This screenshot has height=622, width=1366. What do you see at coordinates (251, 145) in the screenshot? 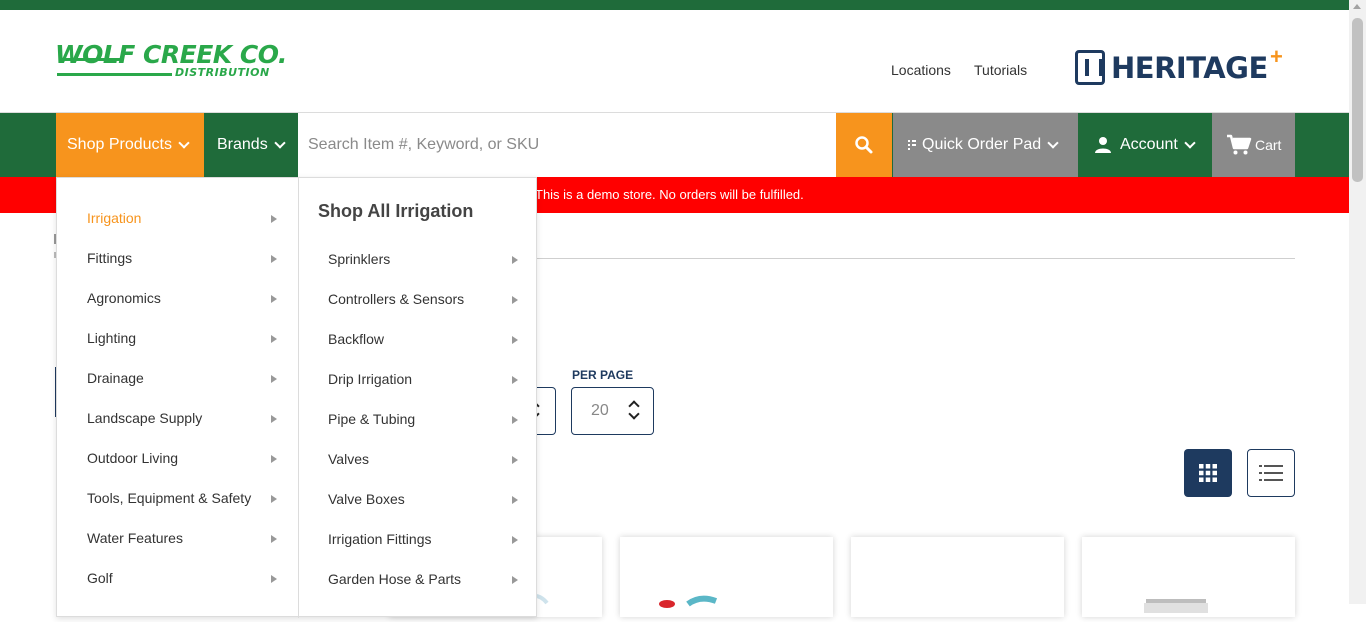
I see `brands-button: Brands` at bounding box center [251, 145].